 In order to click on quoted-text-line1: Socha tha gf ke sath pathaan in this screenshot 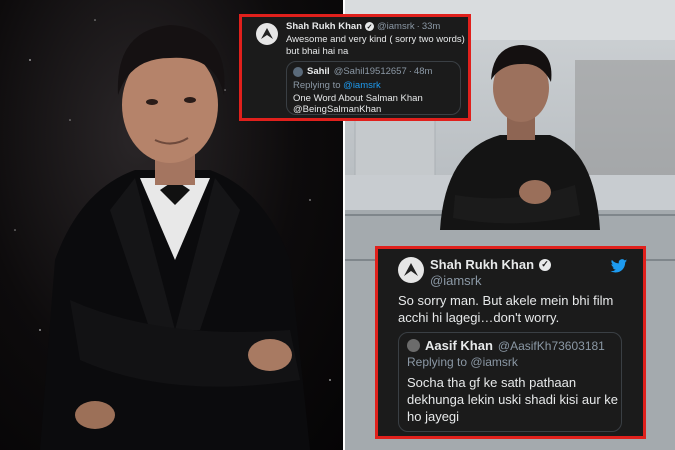, I will do `click(492, 382)`.